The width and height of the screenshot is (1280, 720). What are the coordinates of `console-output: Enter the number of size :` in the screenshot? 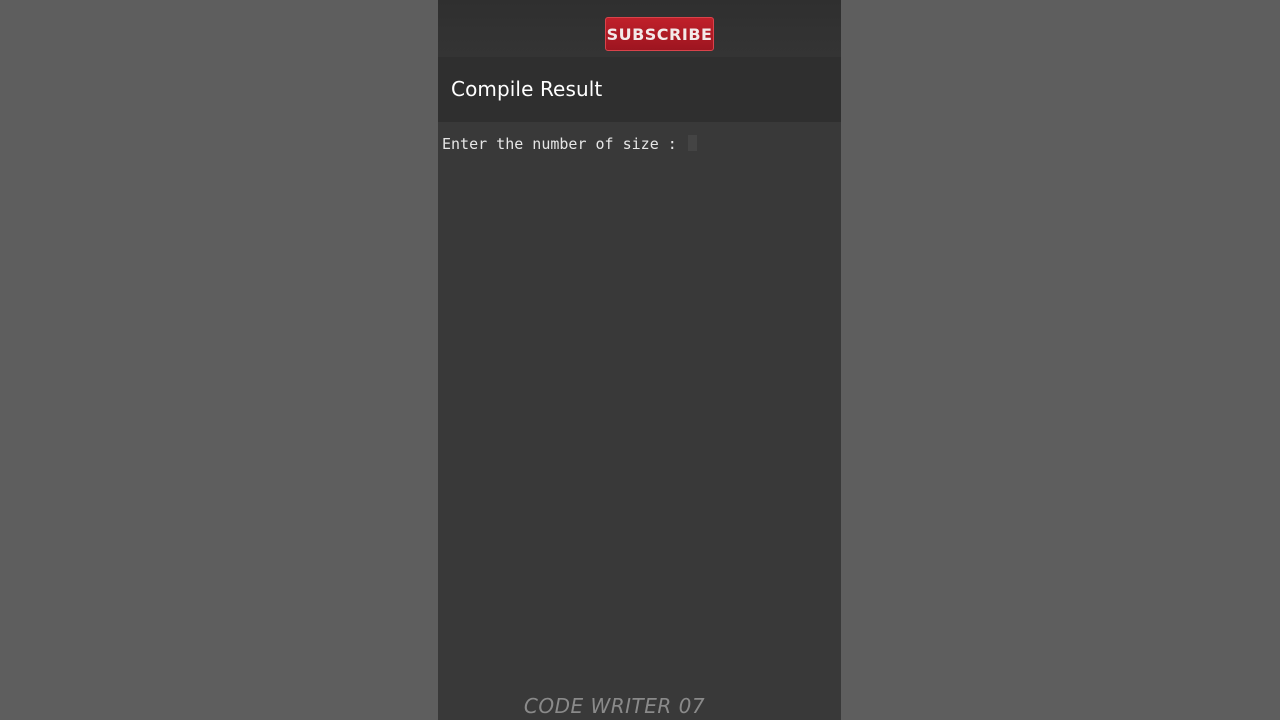 It's located at (569, 144).